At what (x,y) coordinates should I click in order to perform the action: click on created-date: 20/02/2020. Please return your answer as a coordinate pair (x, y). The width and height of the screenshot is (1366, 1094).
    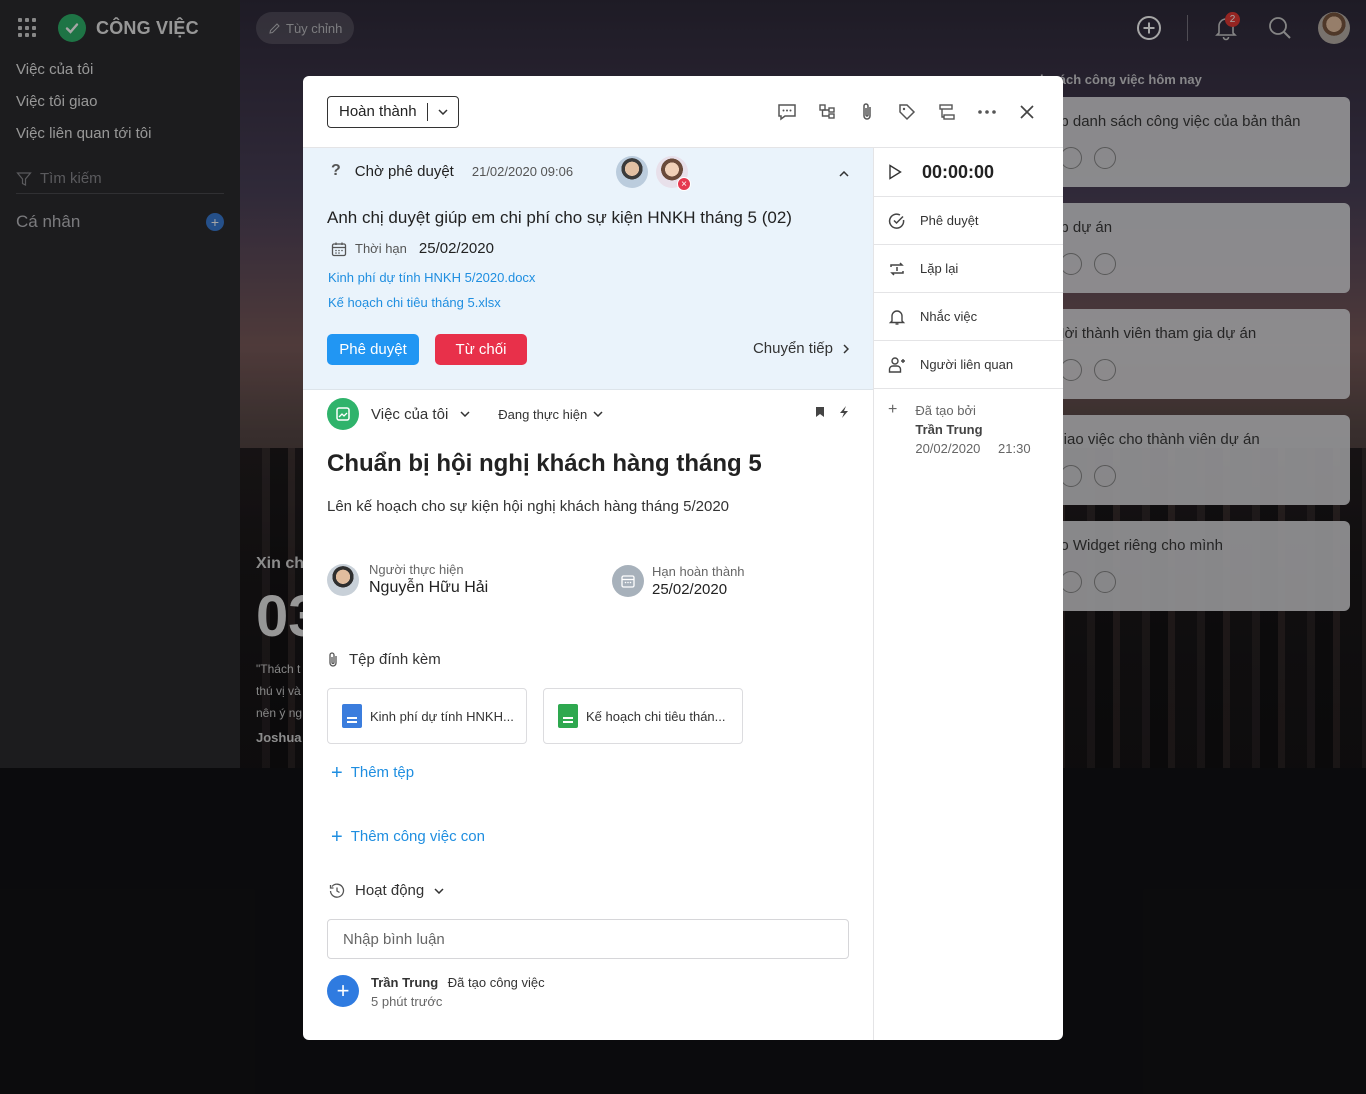
    Looking at the image, I should click on (948, 448).